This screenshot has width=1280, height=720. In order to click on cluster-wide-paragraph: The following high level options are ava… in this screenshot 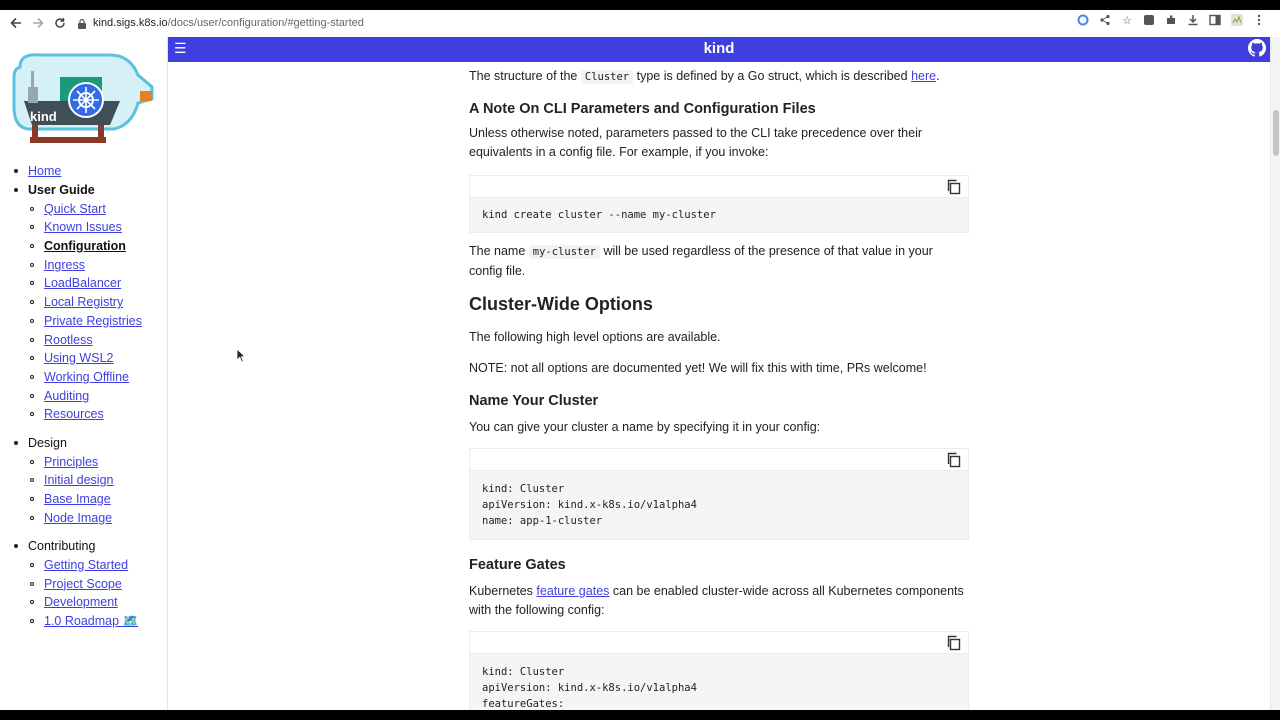, I will do `click(595, 337)`.